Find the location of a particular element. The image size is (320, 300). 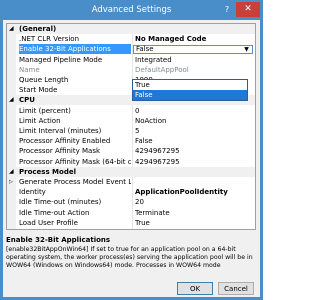

property-name: Queue Length is located at coordinates (44, 80).